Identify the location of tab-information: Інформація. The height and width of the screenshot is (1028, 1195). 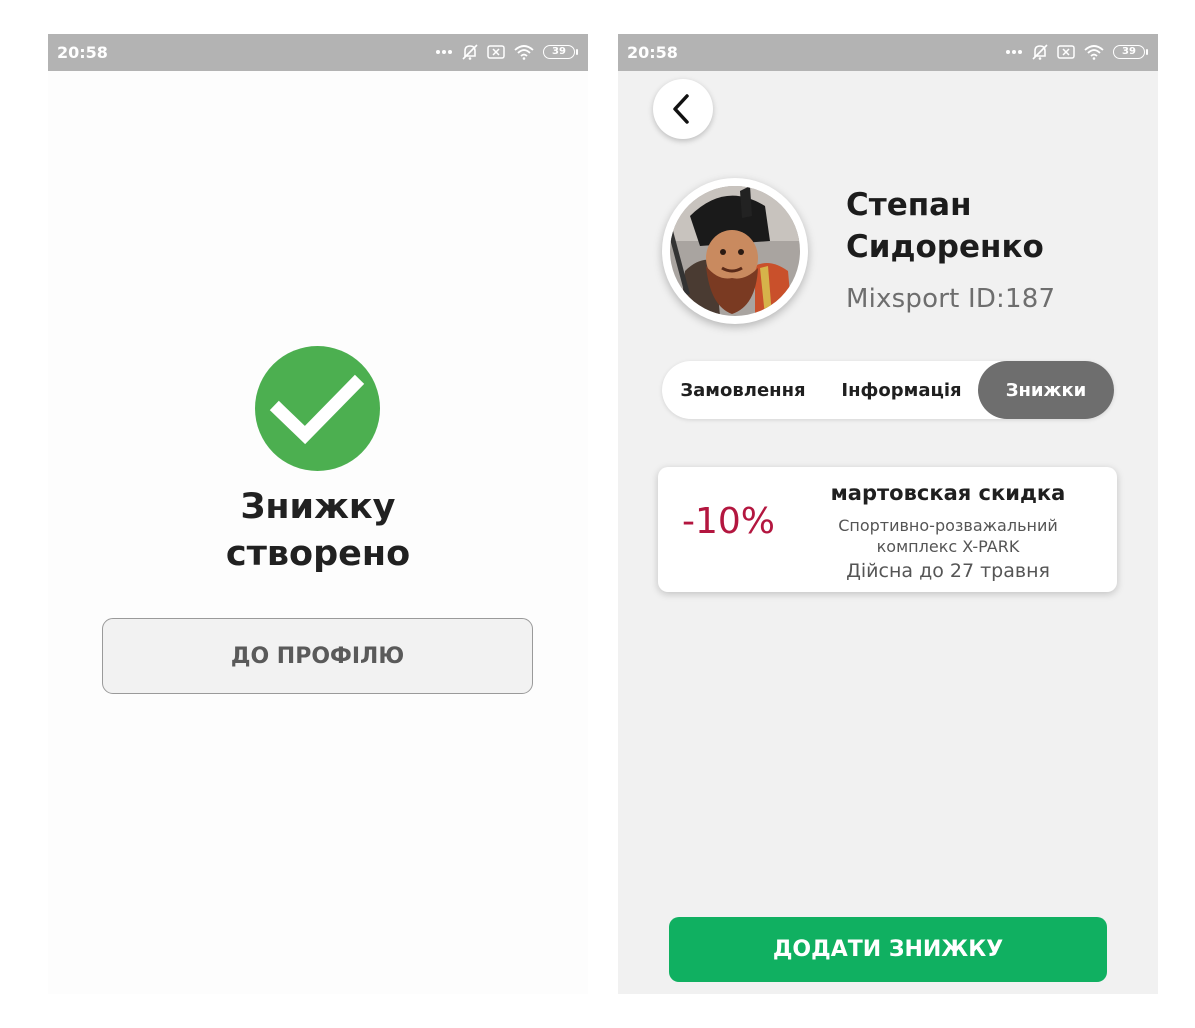
(901, 390).